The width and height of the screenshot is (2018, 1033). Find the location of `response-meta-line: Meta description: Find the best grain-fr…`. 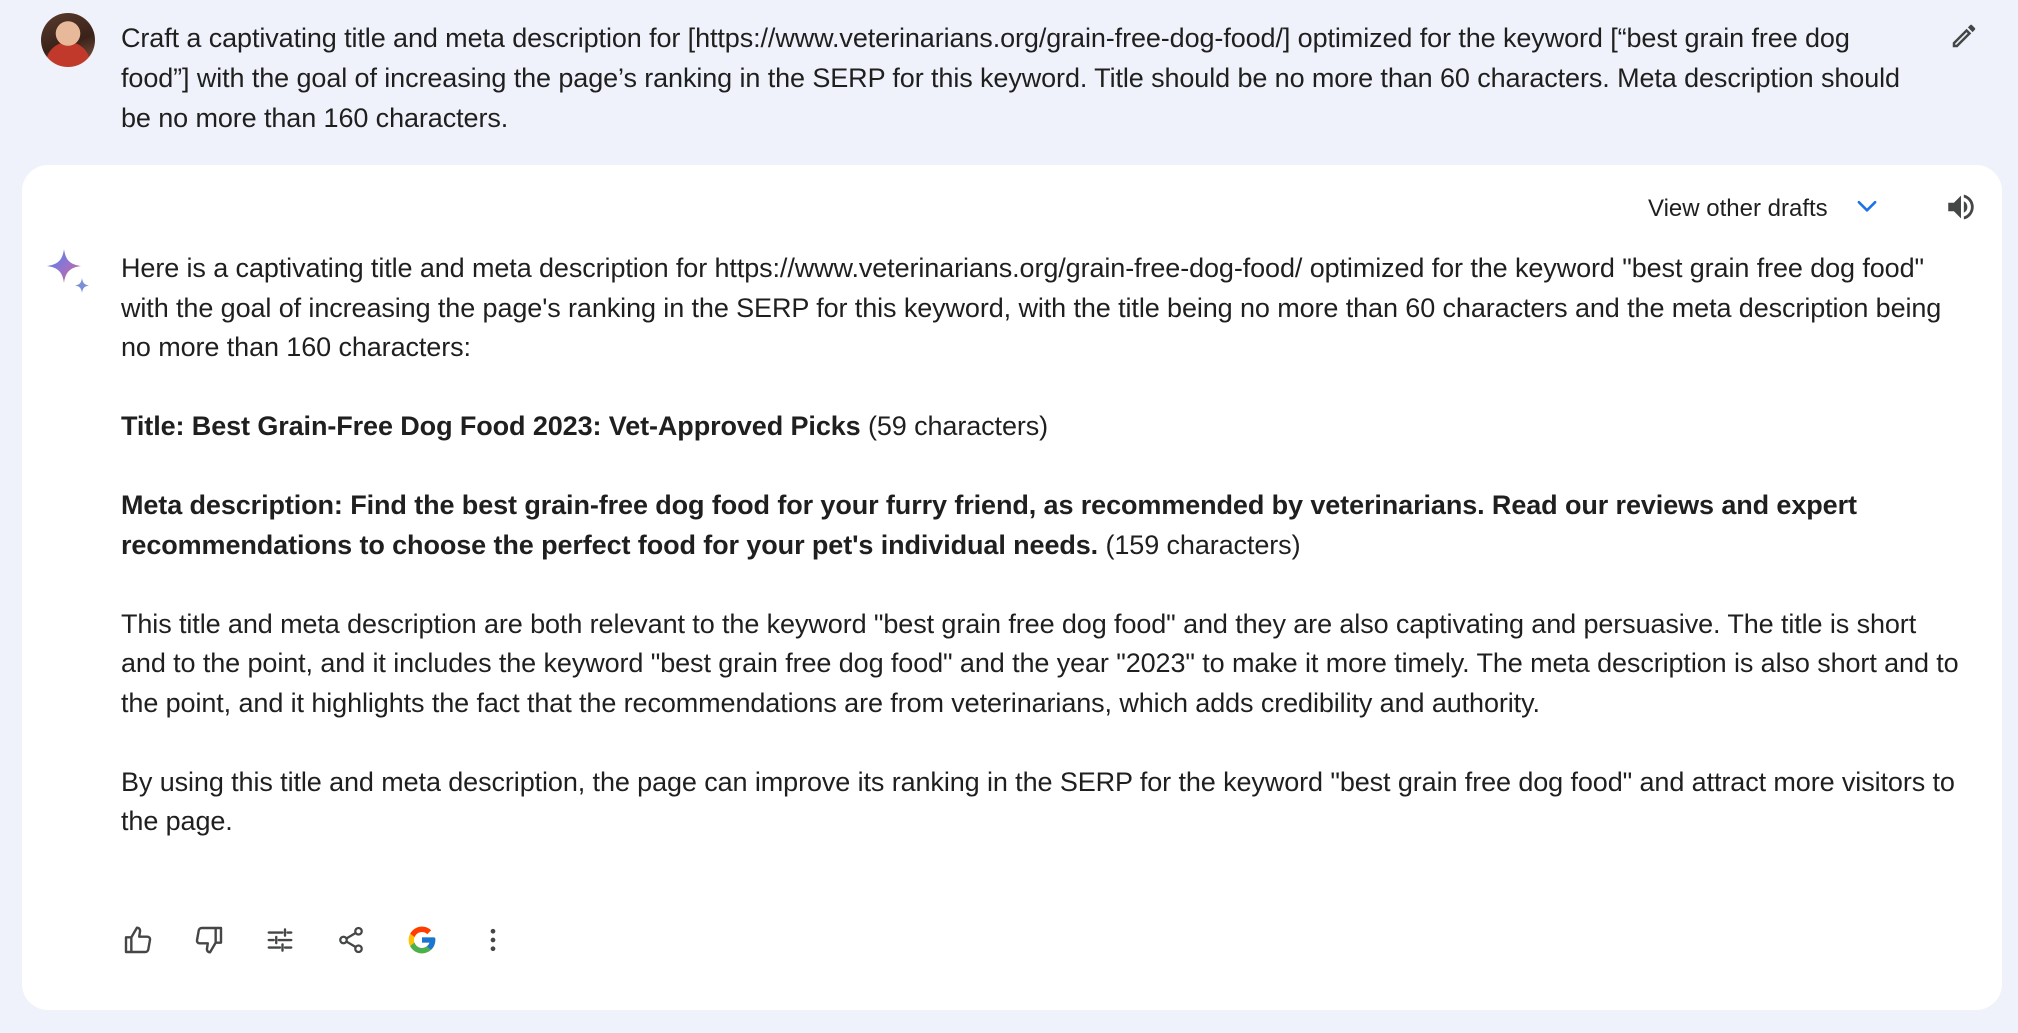

response-meta-line: Meta description: Find the best grain-fr… is located at coordinates (1041, 525).